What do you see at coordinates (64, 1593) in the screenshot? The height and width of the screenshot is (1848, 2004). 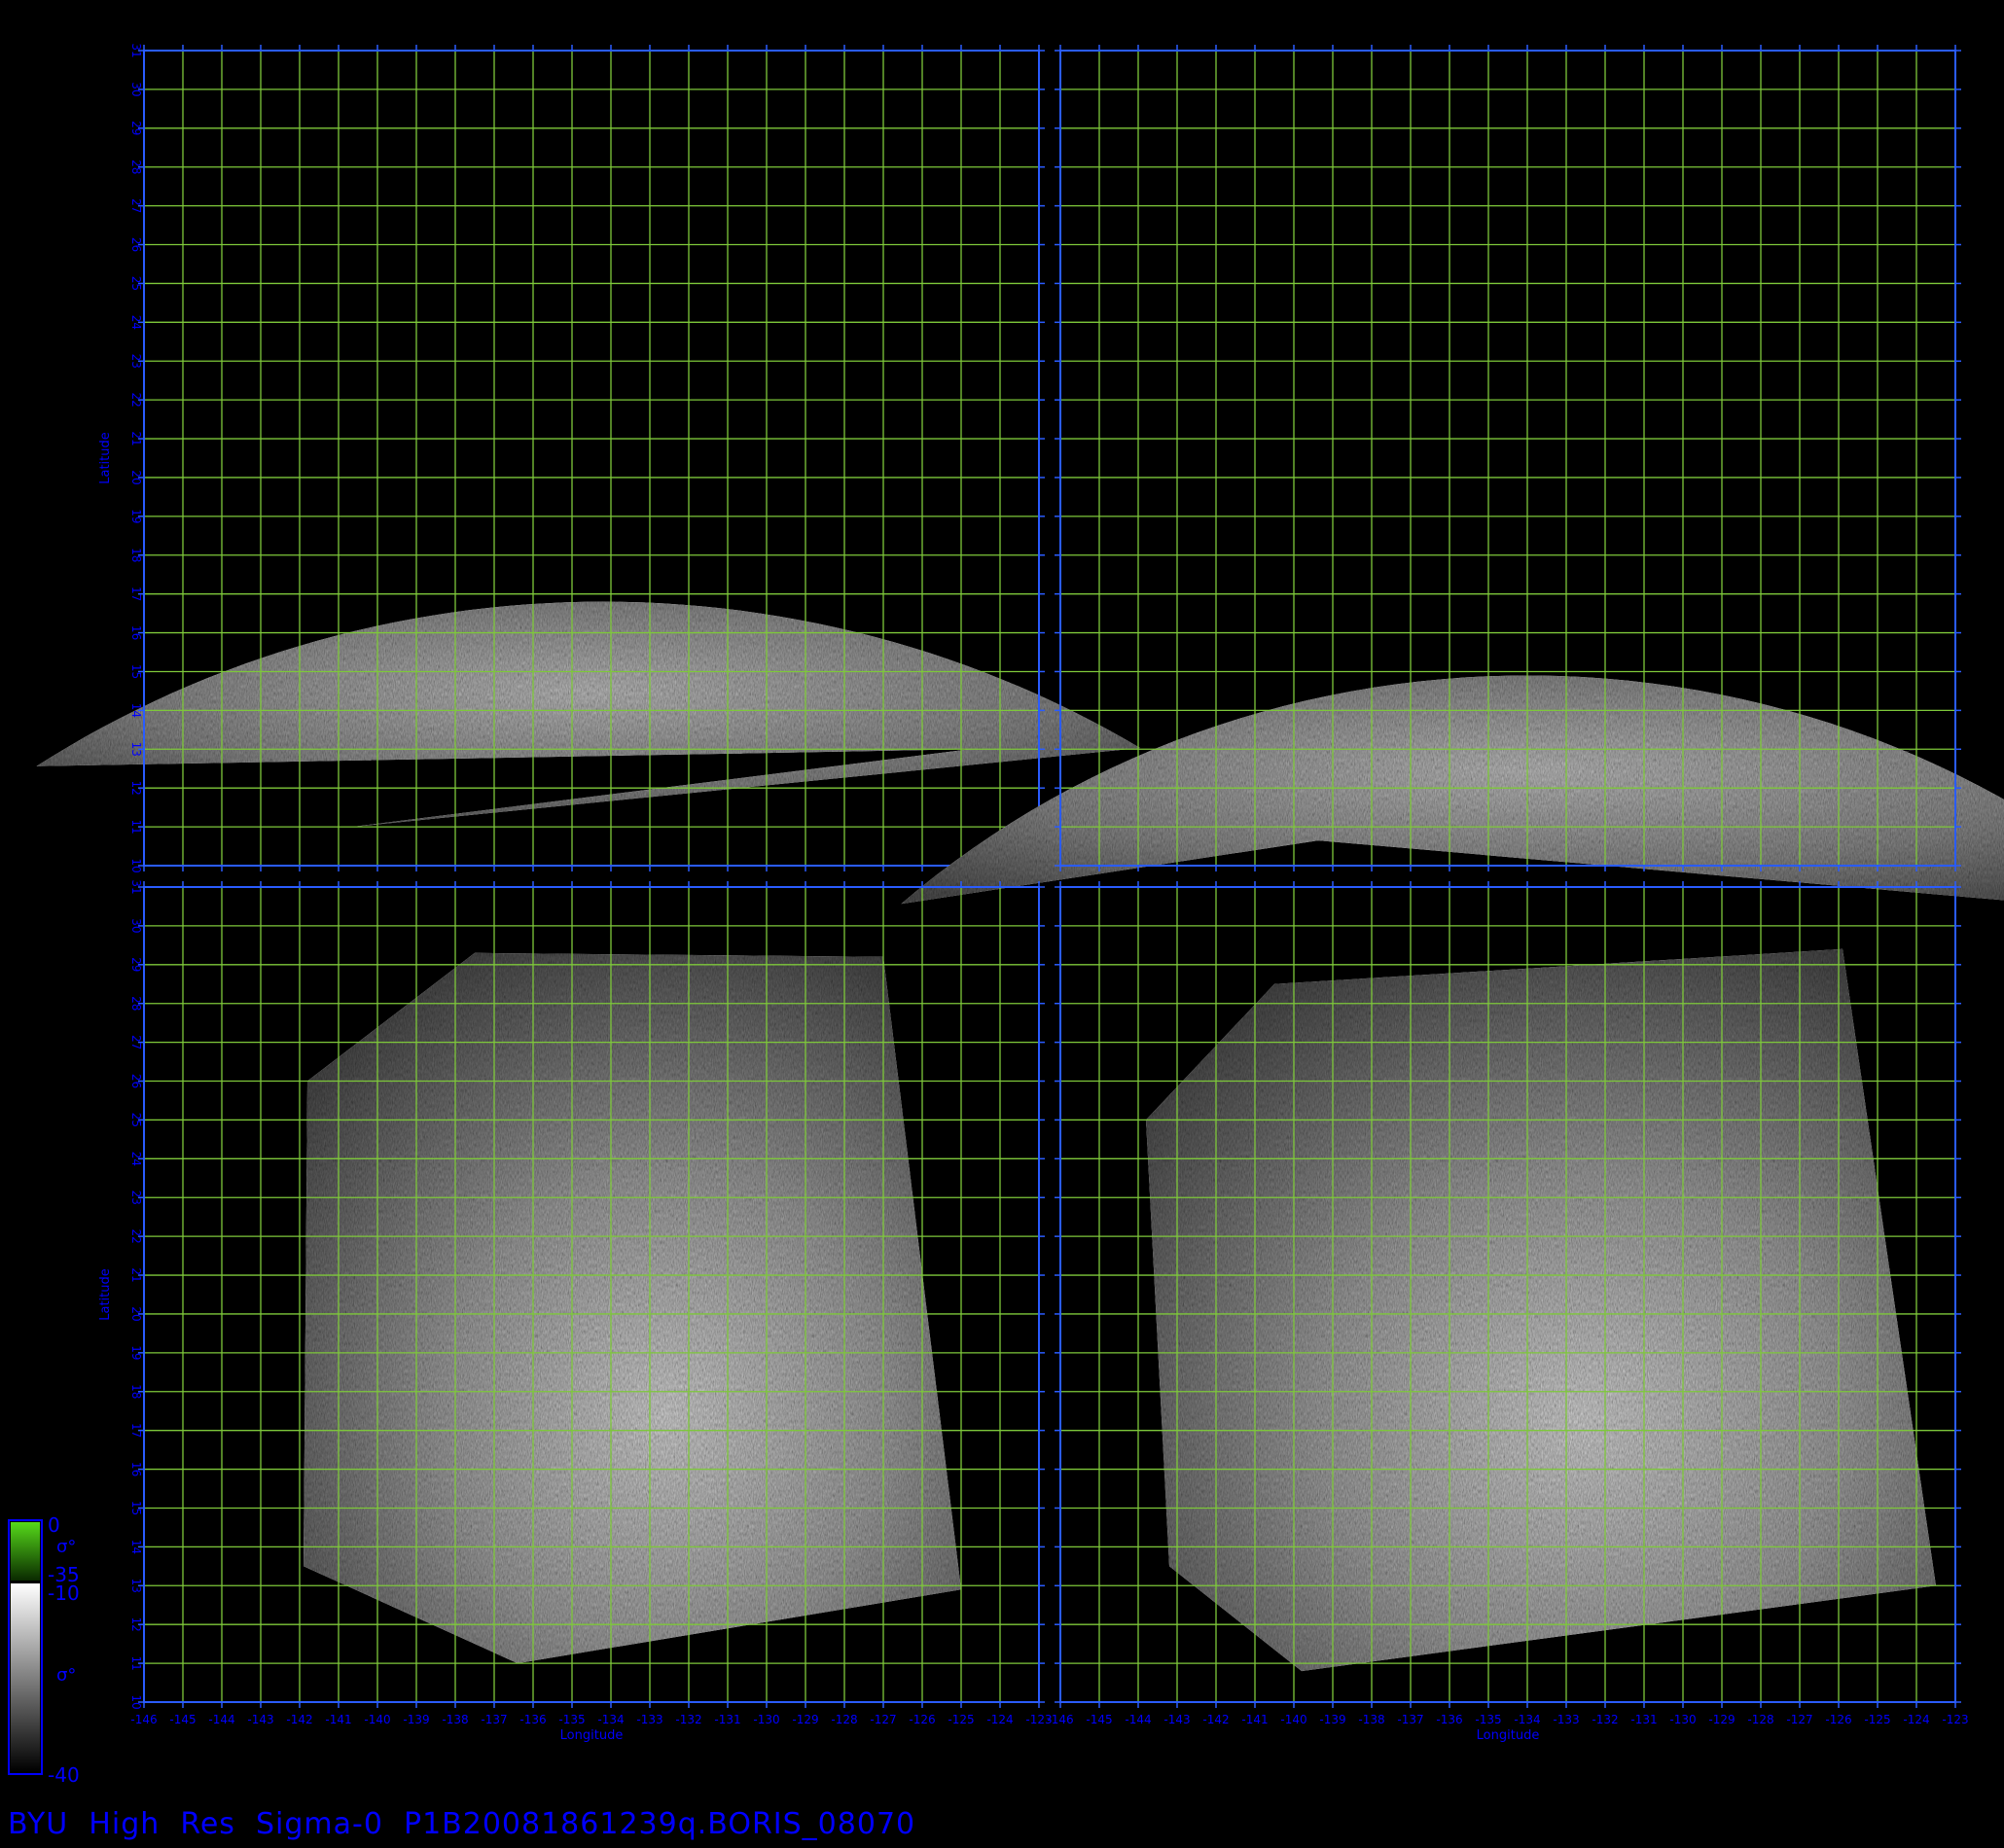 I see `colorbar-mid-gray-label: -10` at bounding box center [64, 1593].